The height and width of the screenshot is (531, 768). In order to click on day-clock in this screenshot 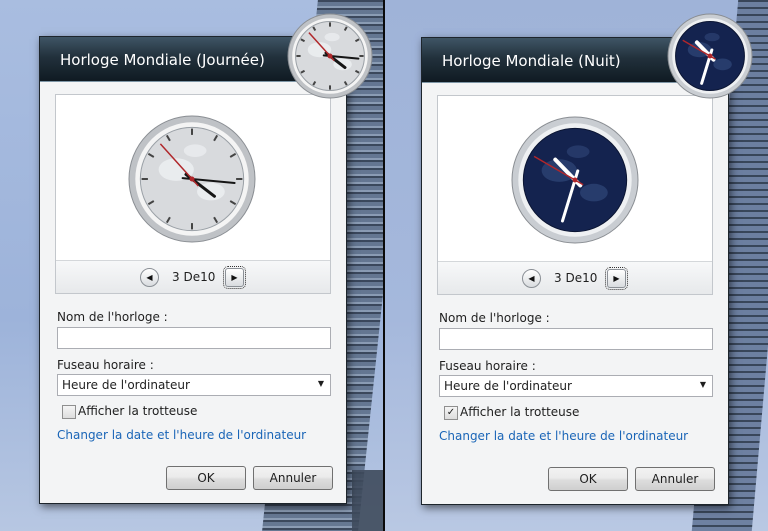, I will do `click(192, 179)`.